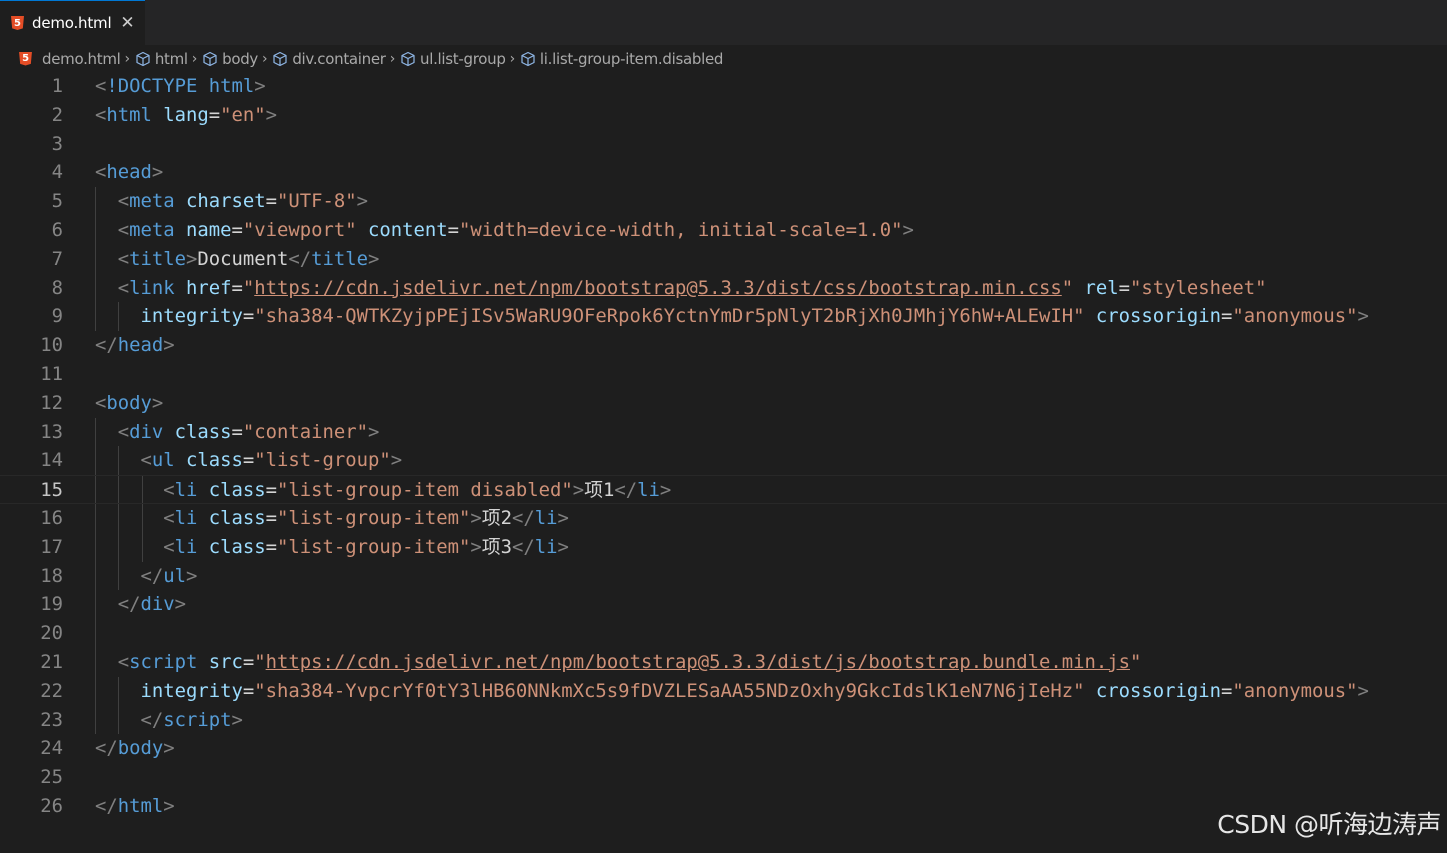 This screenshot has height=853, width=1447. What do you see at coordinates (723, 201) in the screenshot?
I see `code-line: 5 <meta charset="UTF-8">` at bounding box center [723, 201].